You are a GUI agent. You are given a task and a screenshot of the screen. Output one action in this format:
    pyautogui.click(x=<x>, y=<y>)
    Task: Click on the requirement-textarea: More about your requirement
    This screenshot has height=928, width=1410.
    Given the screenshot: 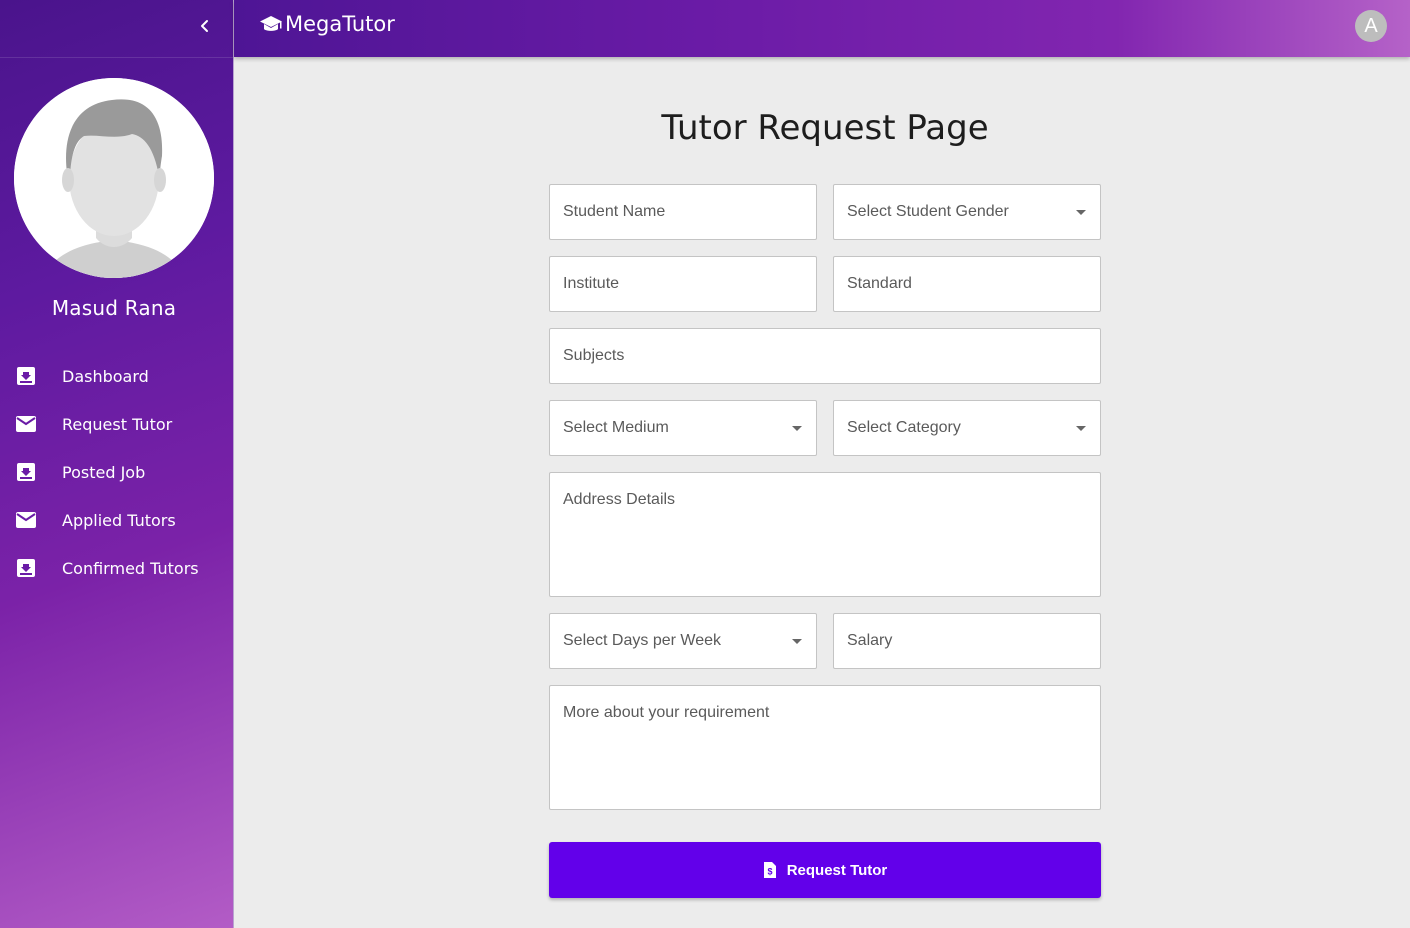 What is the action you would take?
    pyautogui.click(x=825, y=747)
    